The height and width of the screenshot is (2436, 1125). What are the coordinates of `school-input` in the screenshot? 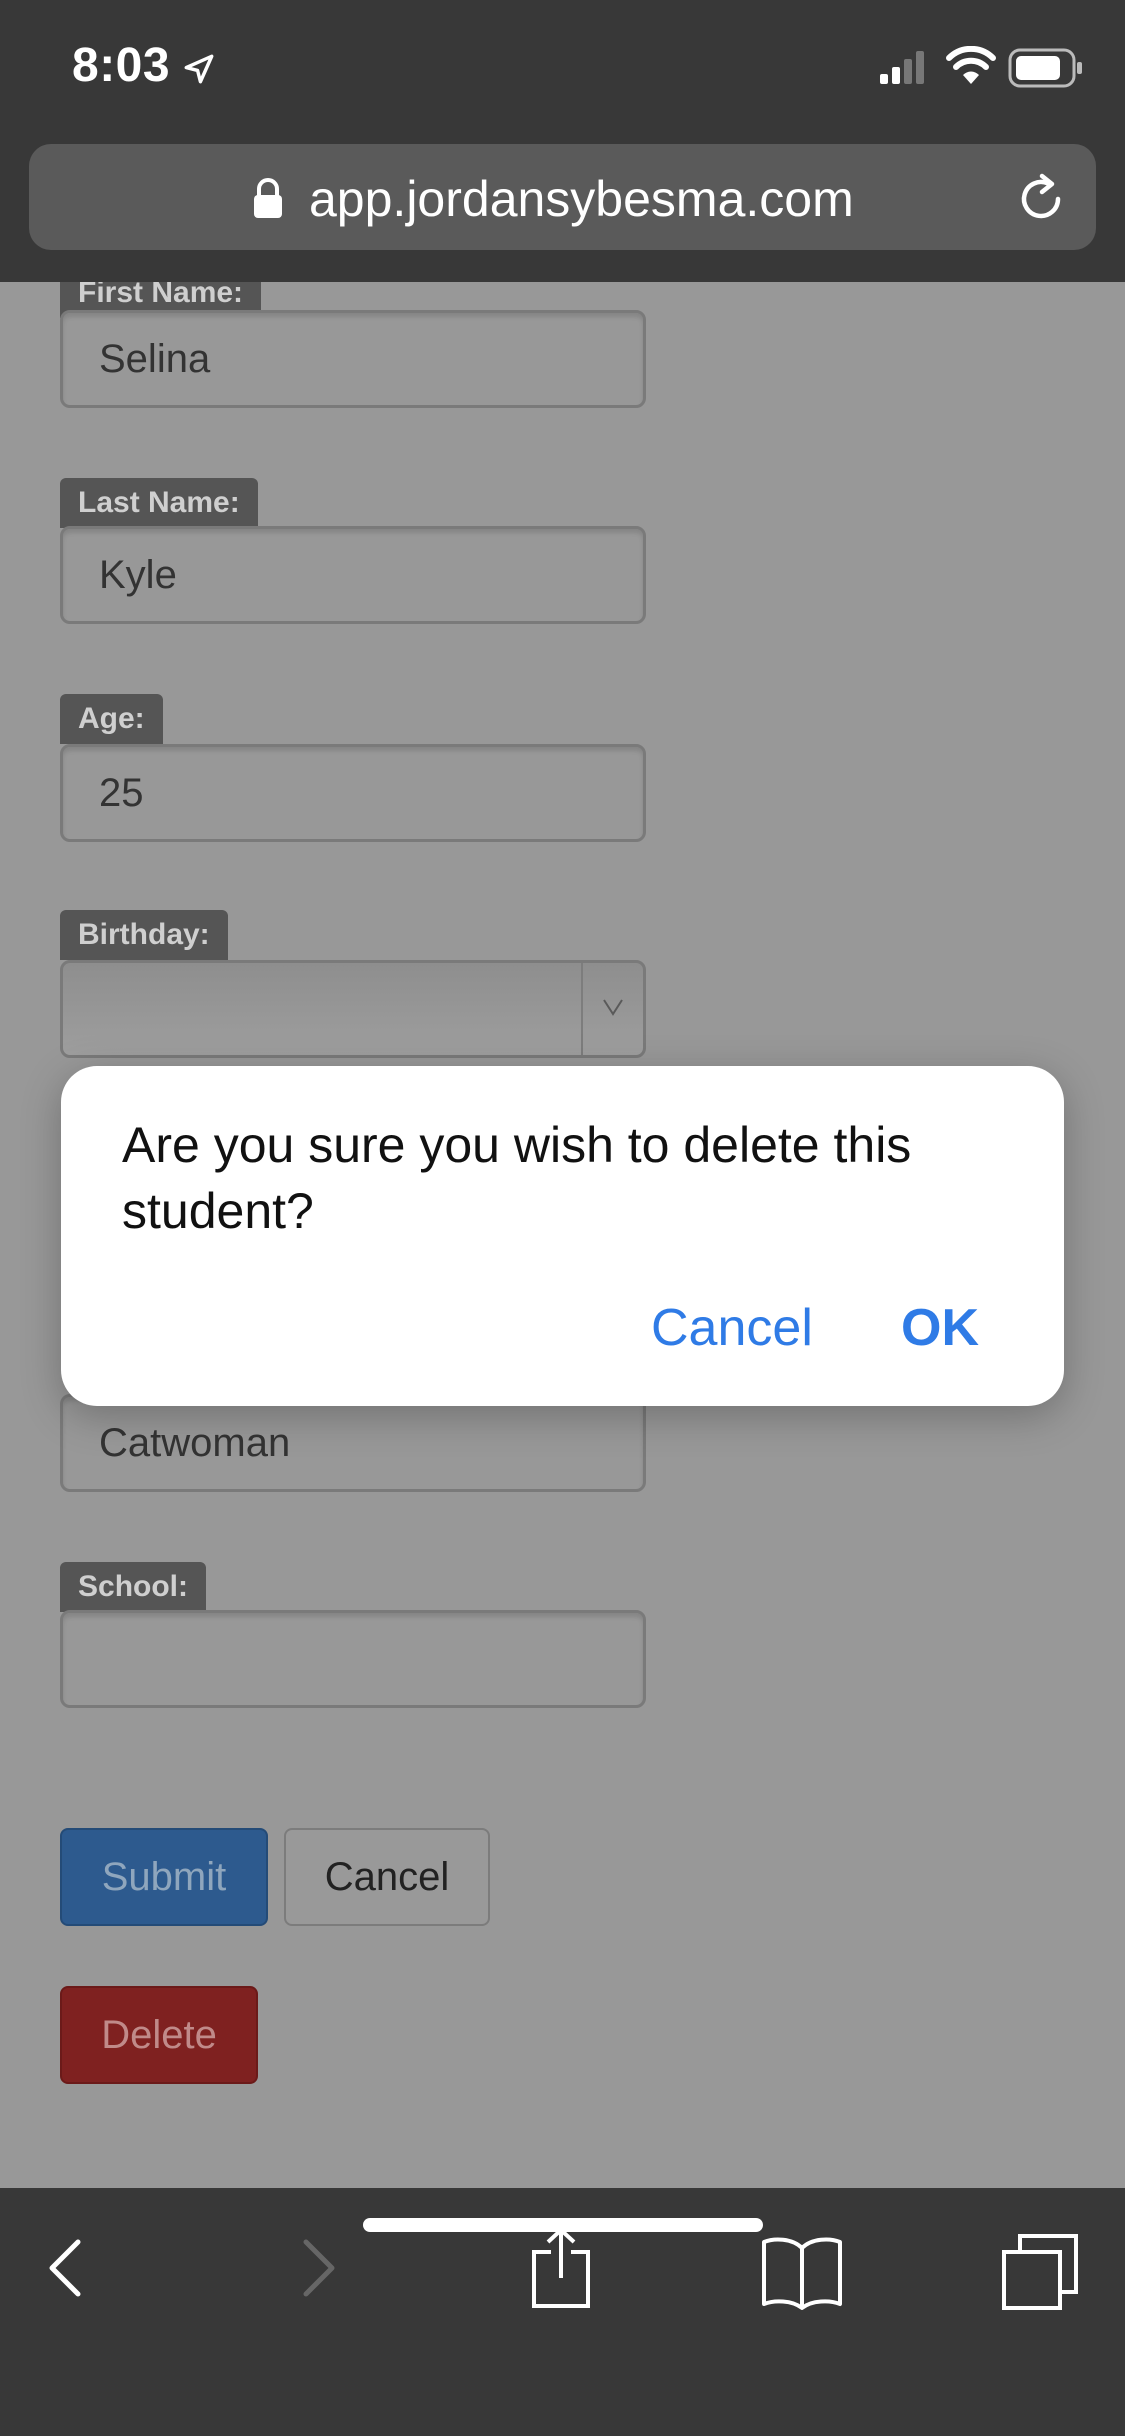 It's located at (353, 1659).